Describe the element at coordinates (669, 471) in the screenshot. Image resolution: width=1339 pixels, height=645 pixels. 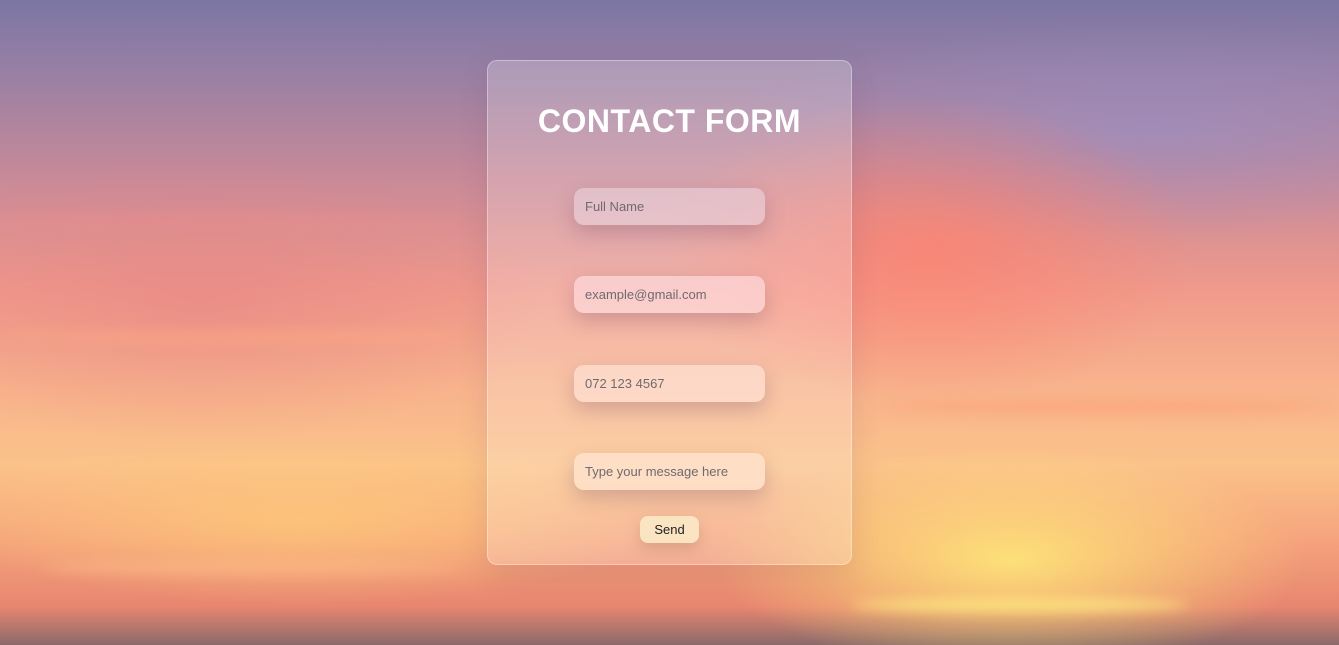
I see `message-input` at that location.